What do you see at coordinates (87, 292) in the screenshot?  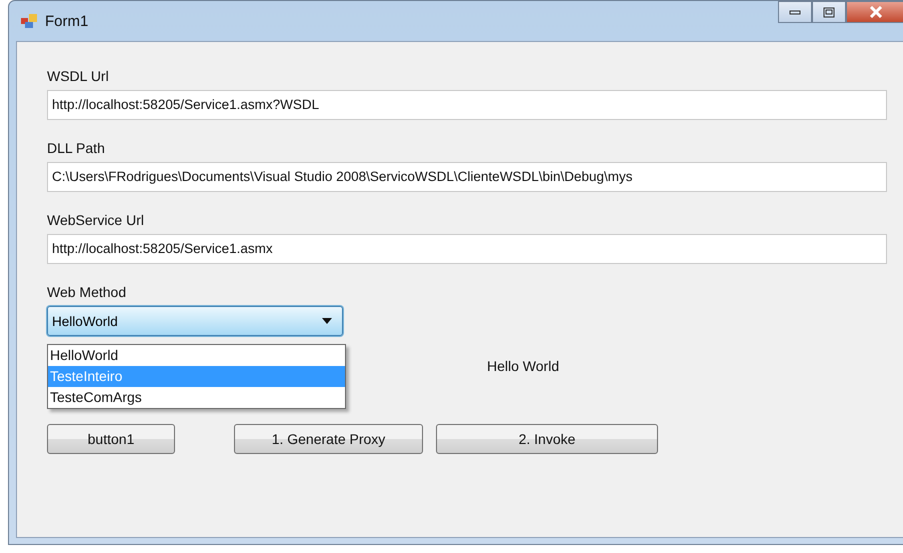 I see `field-label: Web Method` at bounding box center [87, 292].